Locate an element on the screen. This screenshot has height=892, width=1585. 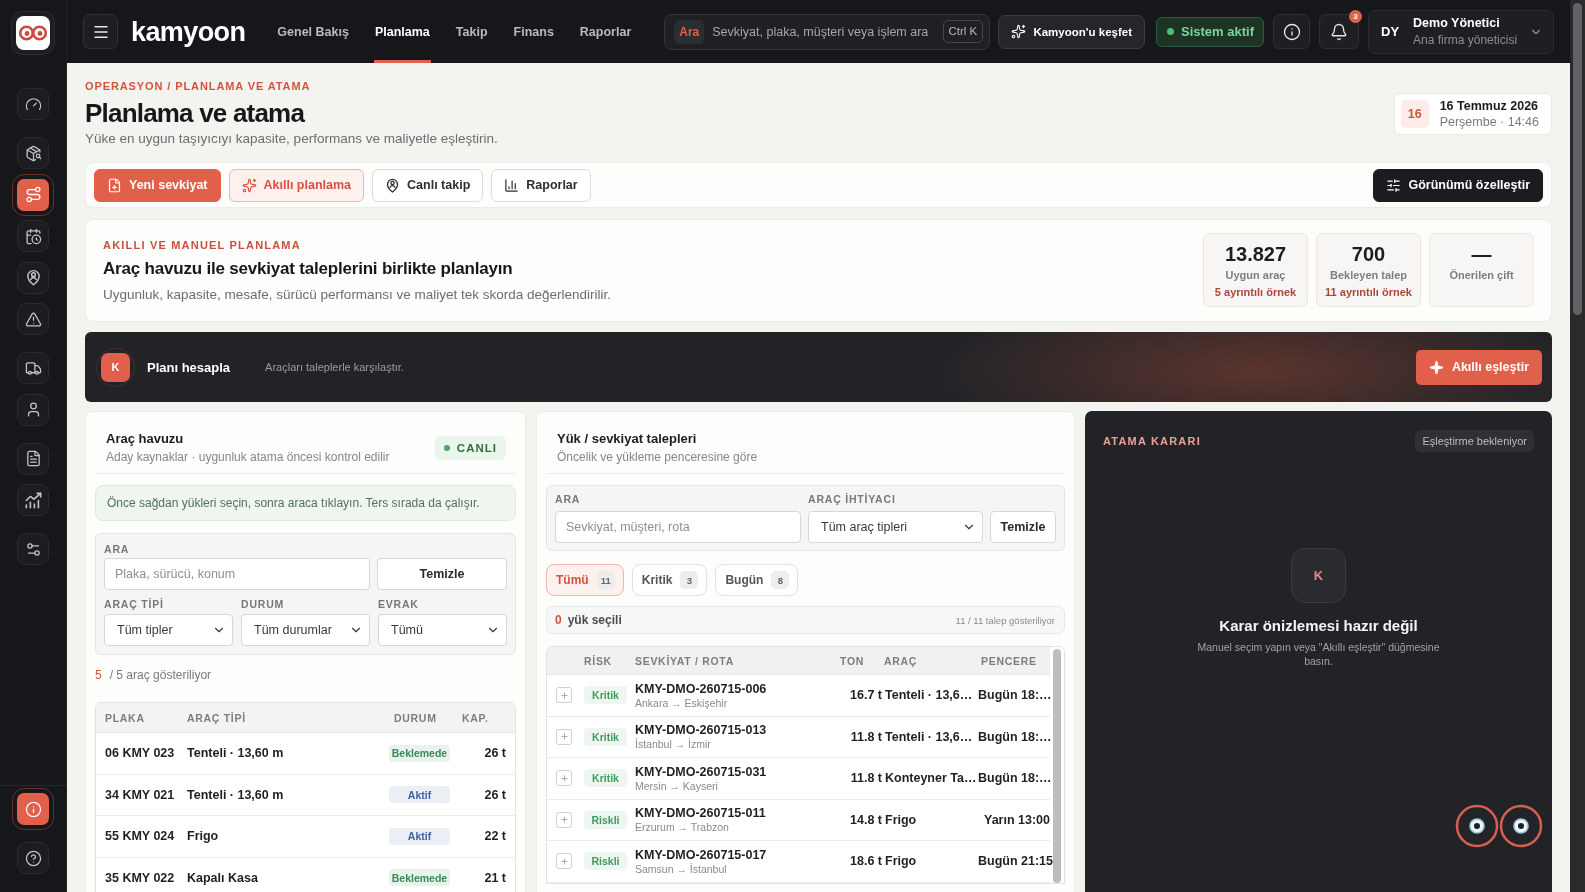
count-label: / 5 araç gösteriliyor is located at coordinates (160, 675).